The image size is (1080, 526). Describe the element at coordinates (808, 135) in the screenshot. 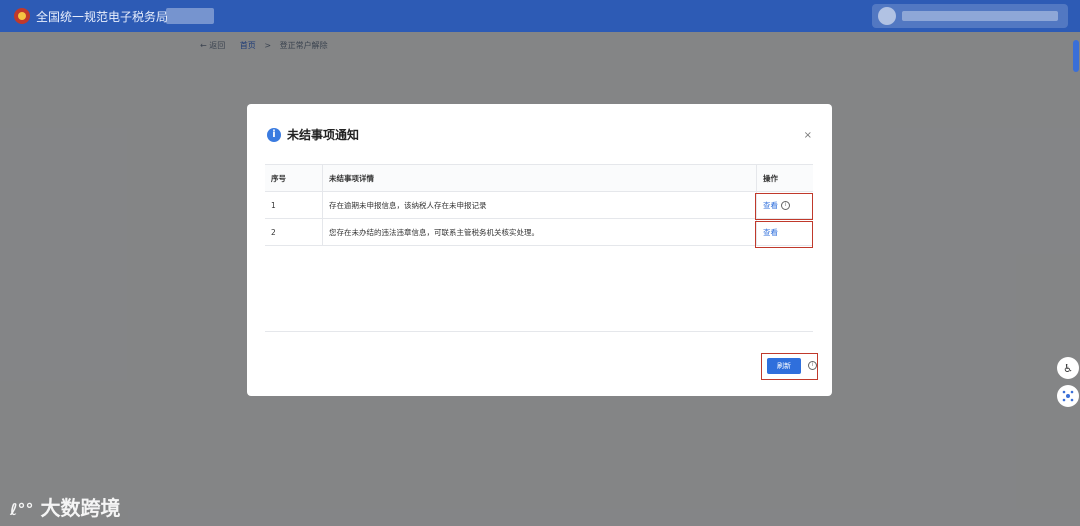

I see `close-icon: ×` at that location.